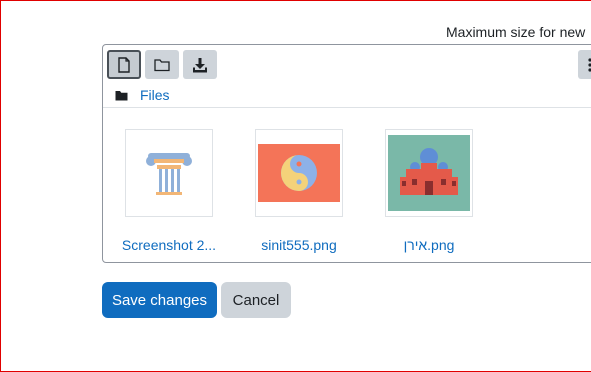  I want to click on download-icon, so click(200, 64).